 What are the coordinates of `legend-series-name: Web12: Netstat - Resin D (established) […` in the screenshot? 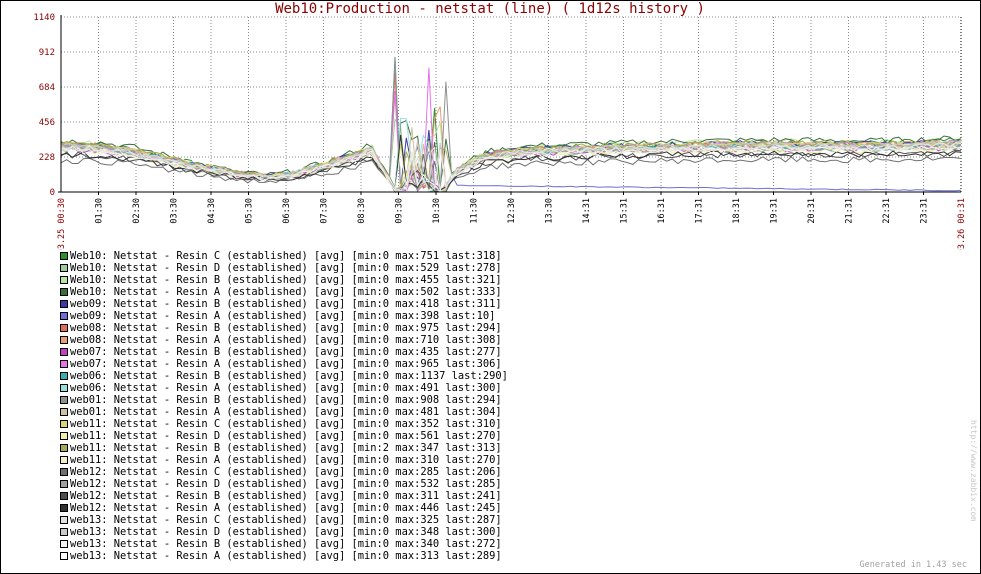 It's located at (208, 484).